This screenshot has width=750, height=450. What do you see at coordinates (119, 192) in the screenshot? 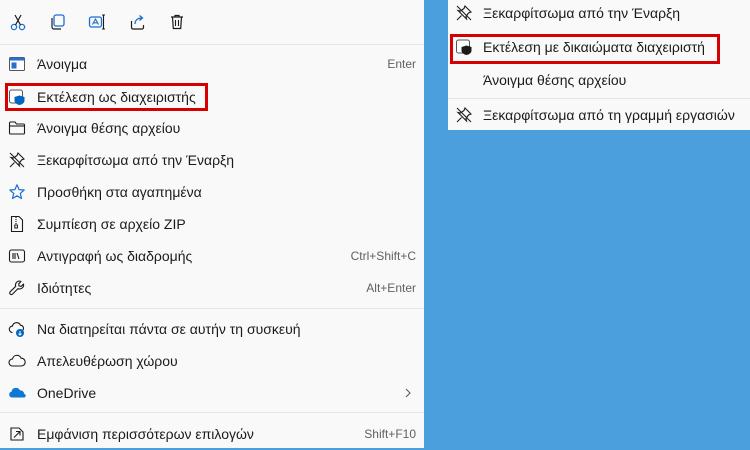
I see `menu-item-label: Προσθήκη στα αγαπημένα` at bounding box center [119, 192].